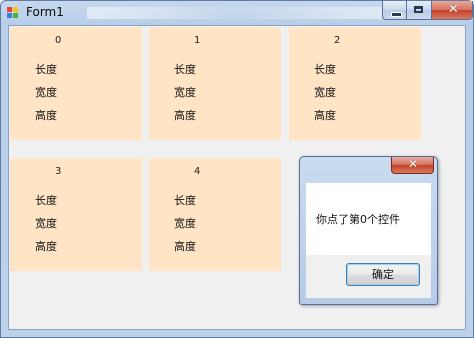 Image resolution: width=474 pixels, height=338 pixels. Describe the element at coordinates (76, 83) in the screenshot. I see `panel-0: 0 长度 宽度 高度` at that location.